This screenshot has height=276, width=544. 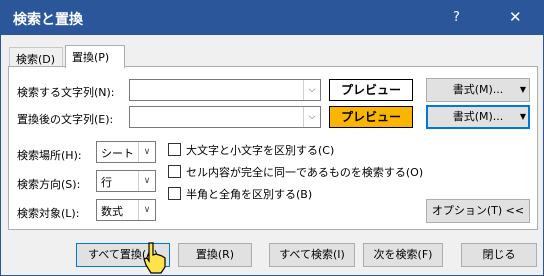 What do you see at coordinates (66, 92) in the screenshot?
I see `find-label: 検索する文字列(N):` at bounding box center [66, 92].